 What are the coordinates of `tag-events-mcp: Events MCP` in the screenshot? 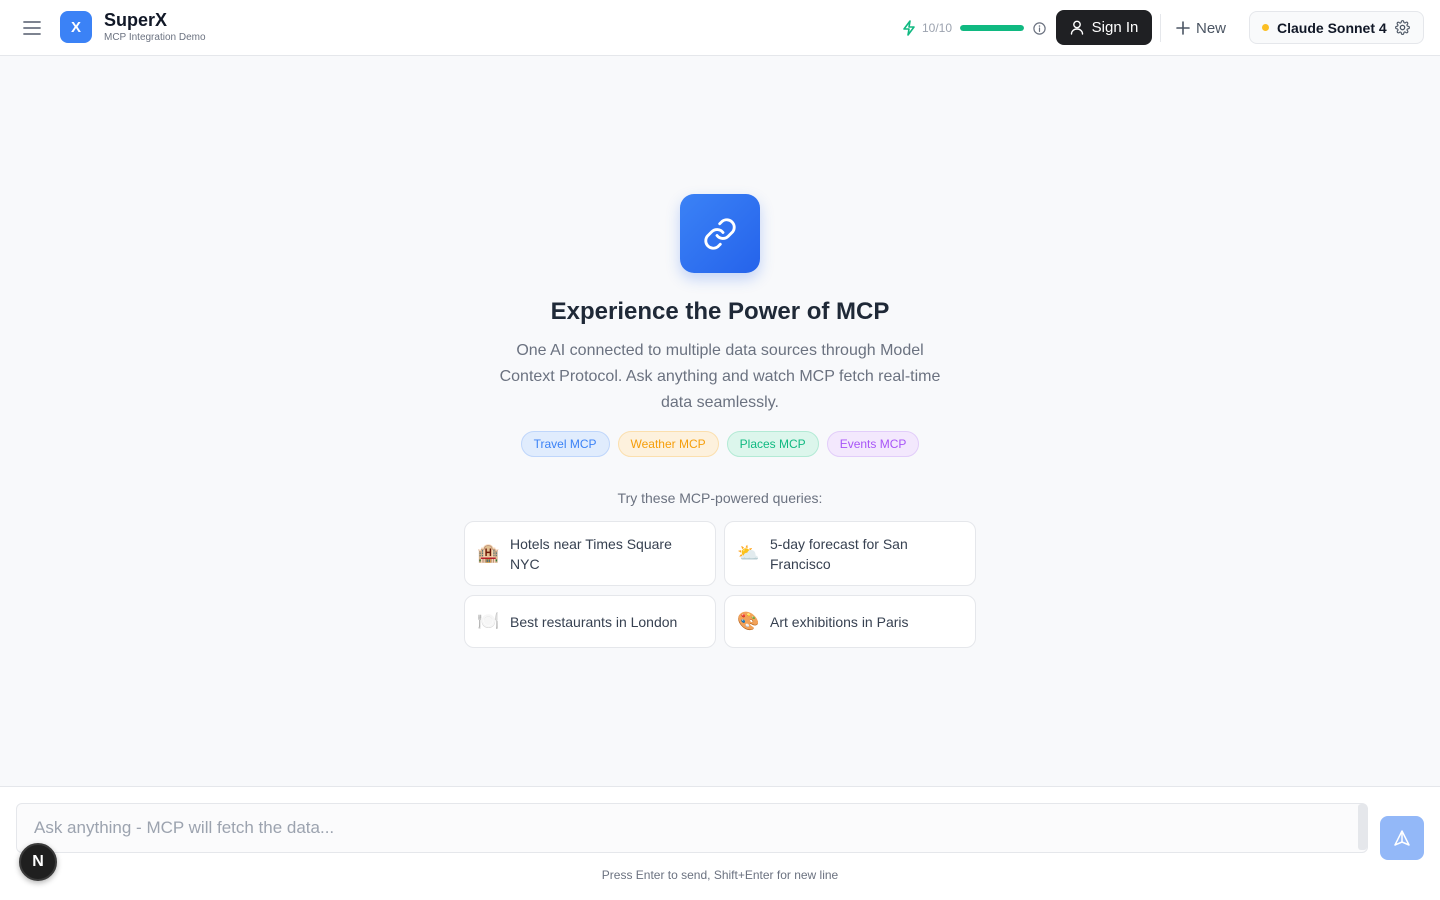 It's located at (873, 444).